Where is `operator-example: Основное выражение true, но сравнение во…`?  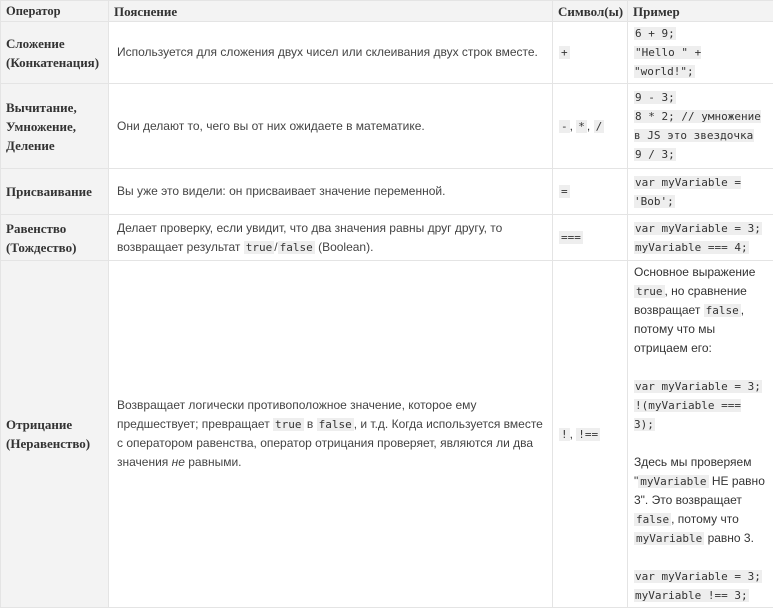 operator-example: Основное выражение true, но сравнение во… is located at coordinates (700, 434).